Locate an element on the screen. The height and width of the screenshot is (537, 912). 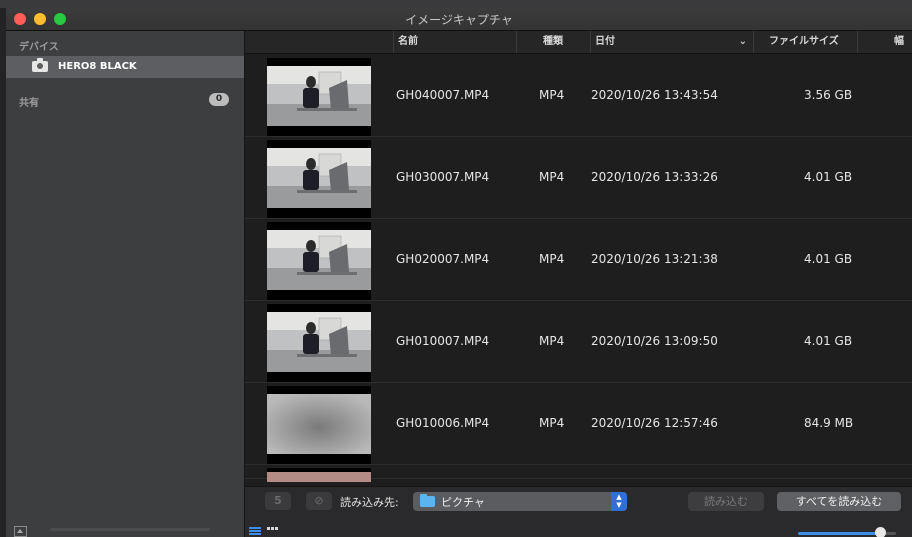
file-date: 2020/10/26 13:33:26 is located at coordinates (654, 177).